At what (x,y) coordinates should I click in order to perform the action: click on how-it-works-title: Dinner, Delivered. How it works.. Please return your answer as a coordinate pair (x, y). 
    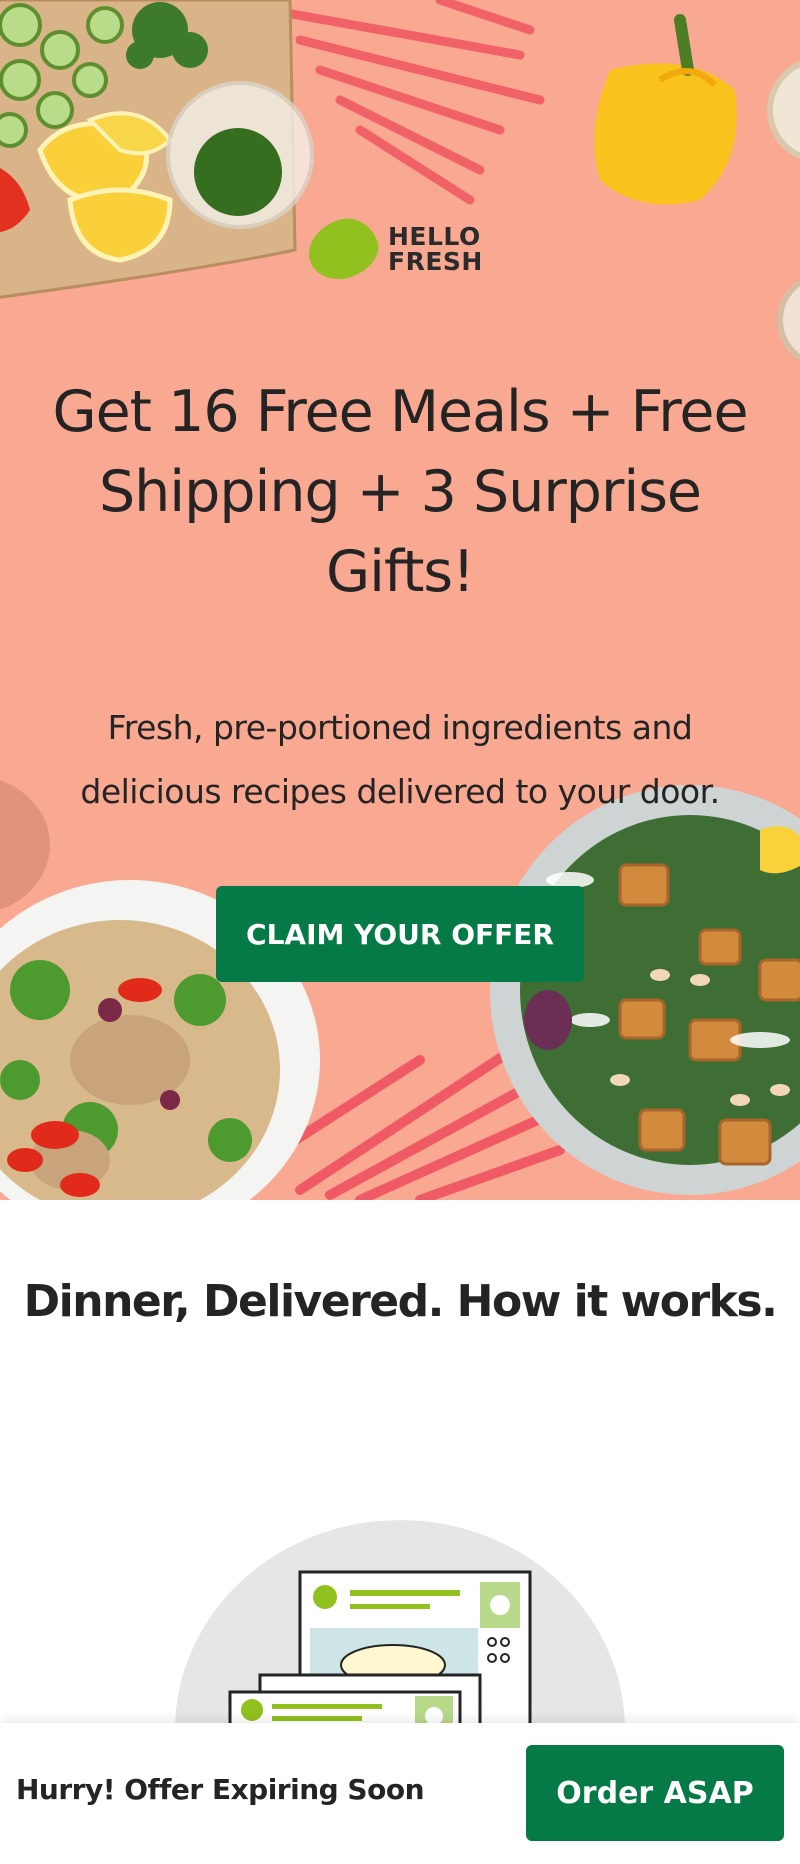
    Looking at the image, I should click on (400, 1301).